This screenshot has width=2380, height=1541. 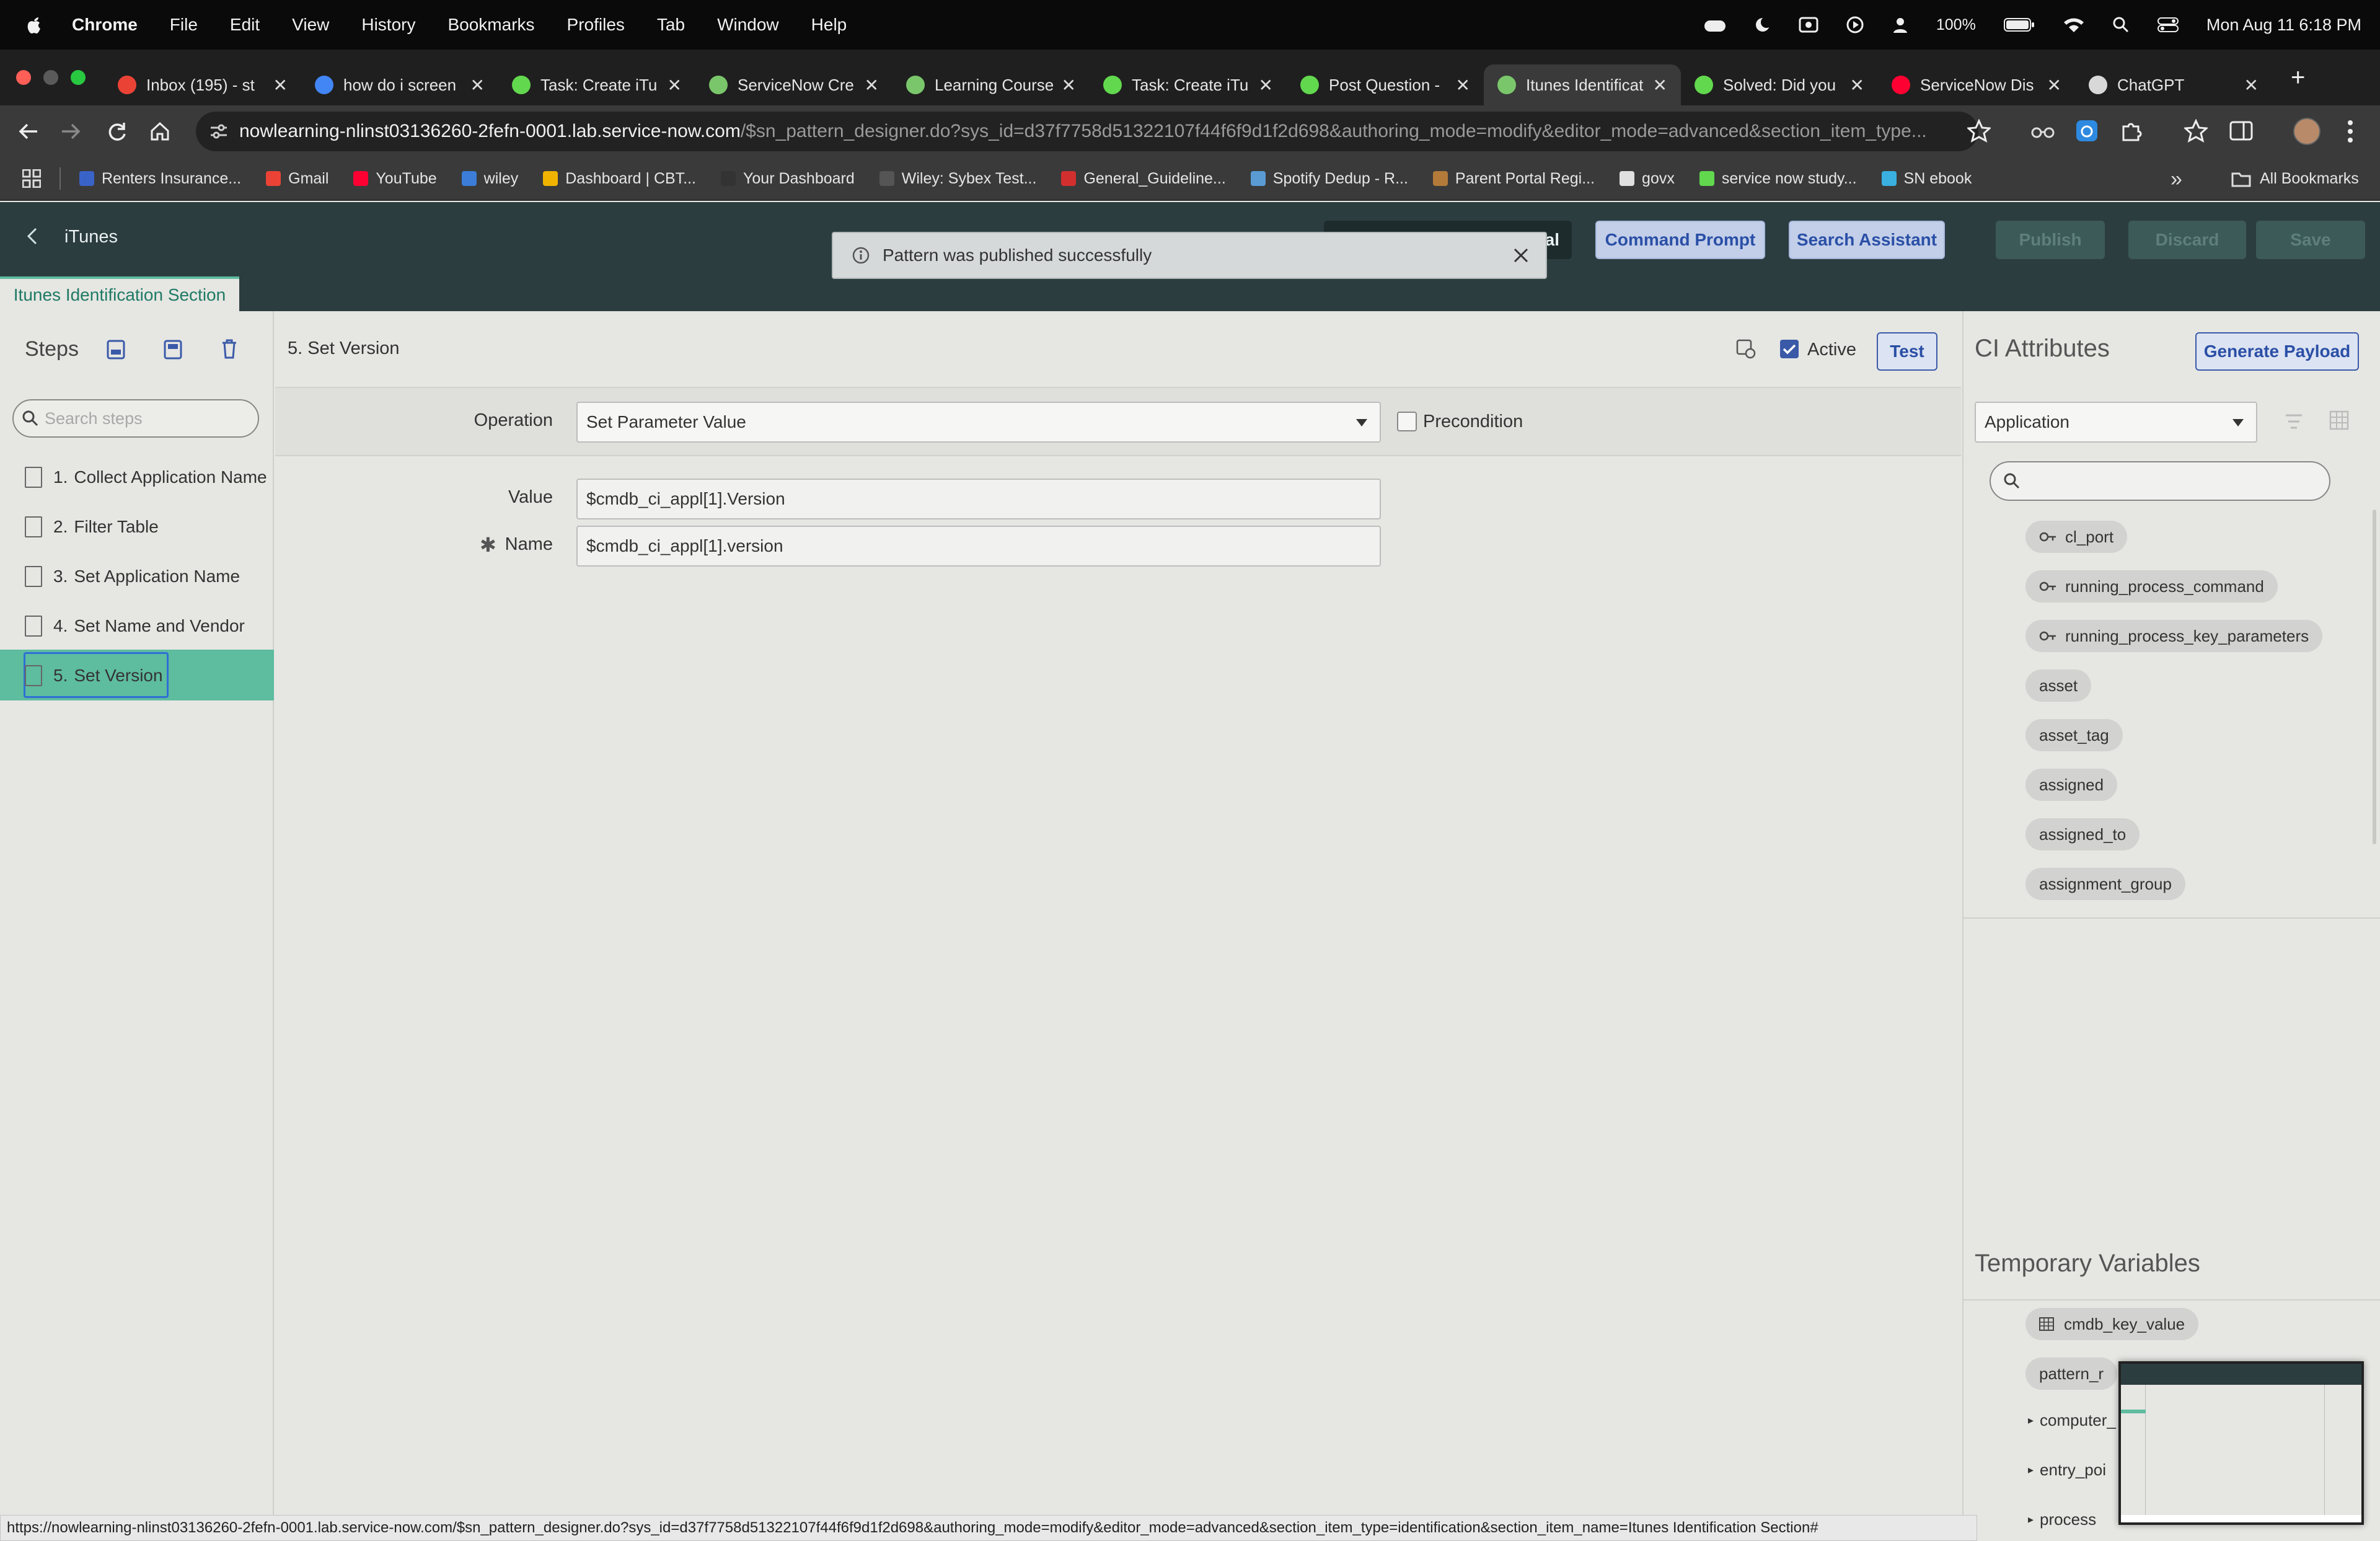 I want to click on side-panel-icon, so click(x=2241, y=131).